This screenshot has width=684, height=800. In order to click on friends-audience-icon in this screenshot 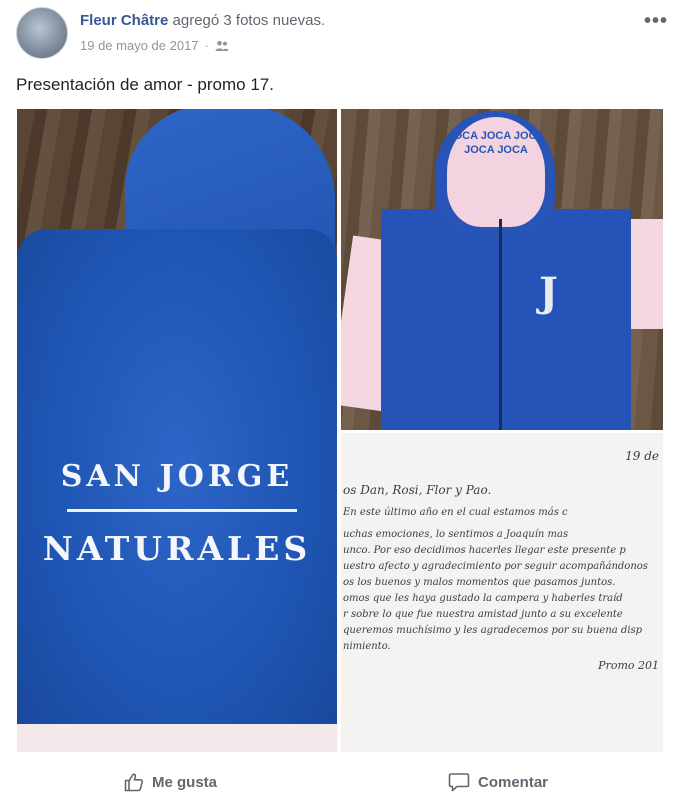, I will do `click(222, 46)`.